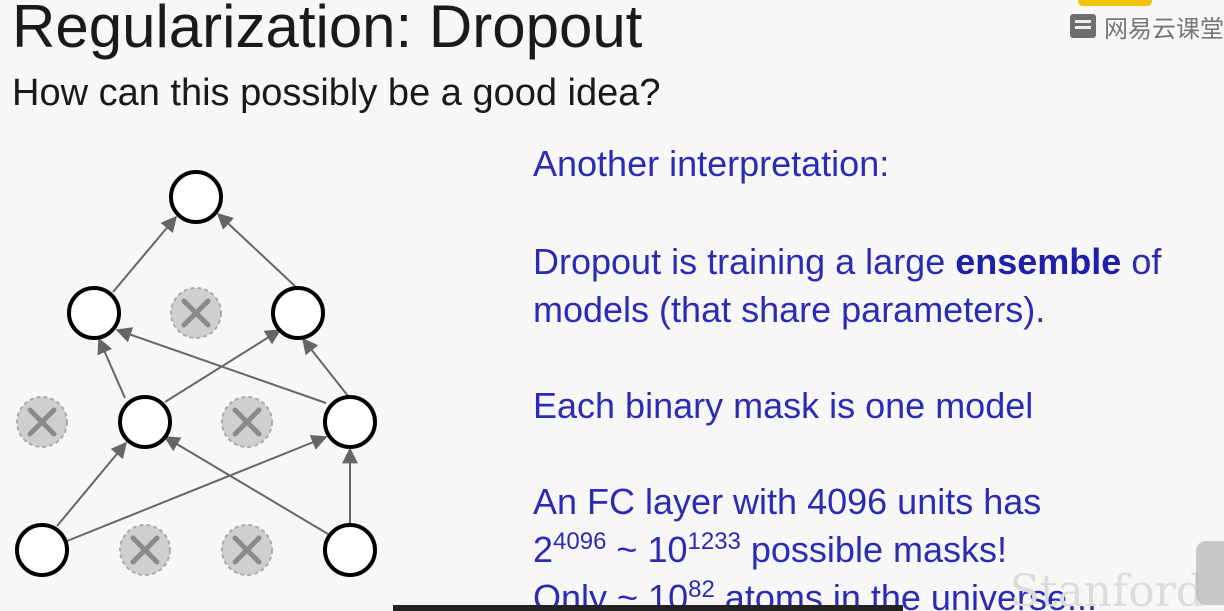 This screenshot has width=1224, height=611. What do you see at coordinates (580, 541) in the screenshot?
I see `superscript: 4096` at bounding box center [580, 541].